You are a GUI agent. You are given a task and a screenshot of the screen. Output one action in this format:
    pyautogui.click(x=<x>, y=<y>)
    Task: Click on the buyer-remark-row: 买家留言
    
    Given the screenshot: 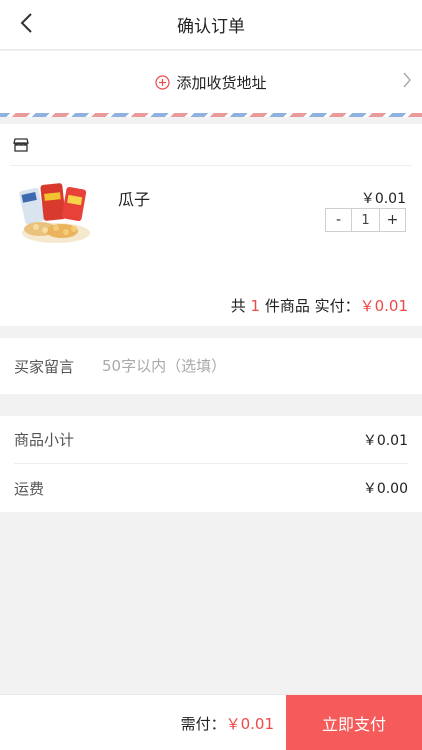 What is the action you would take?
    pyautogui.click(x=211, y=366)
    